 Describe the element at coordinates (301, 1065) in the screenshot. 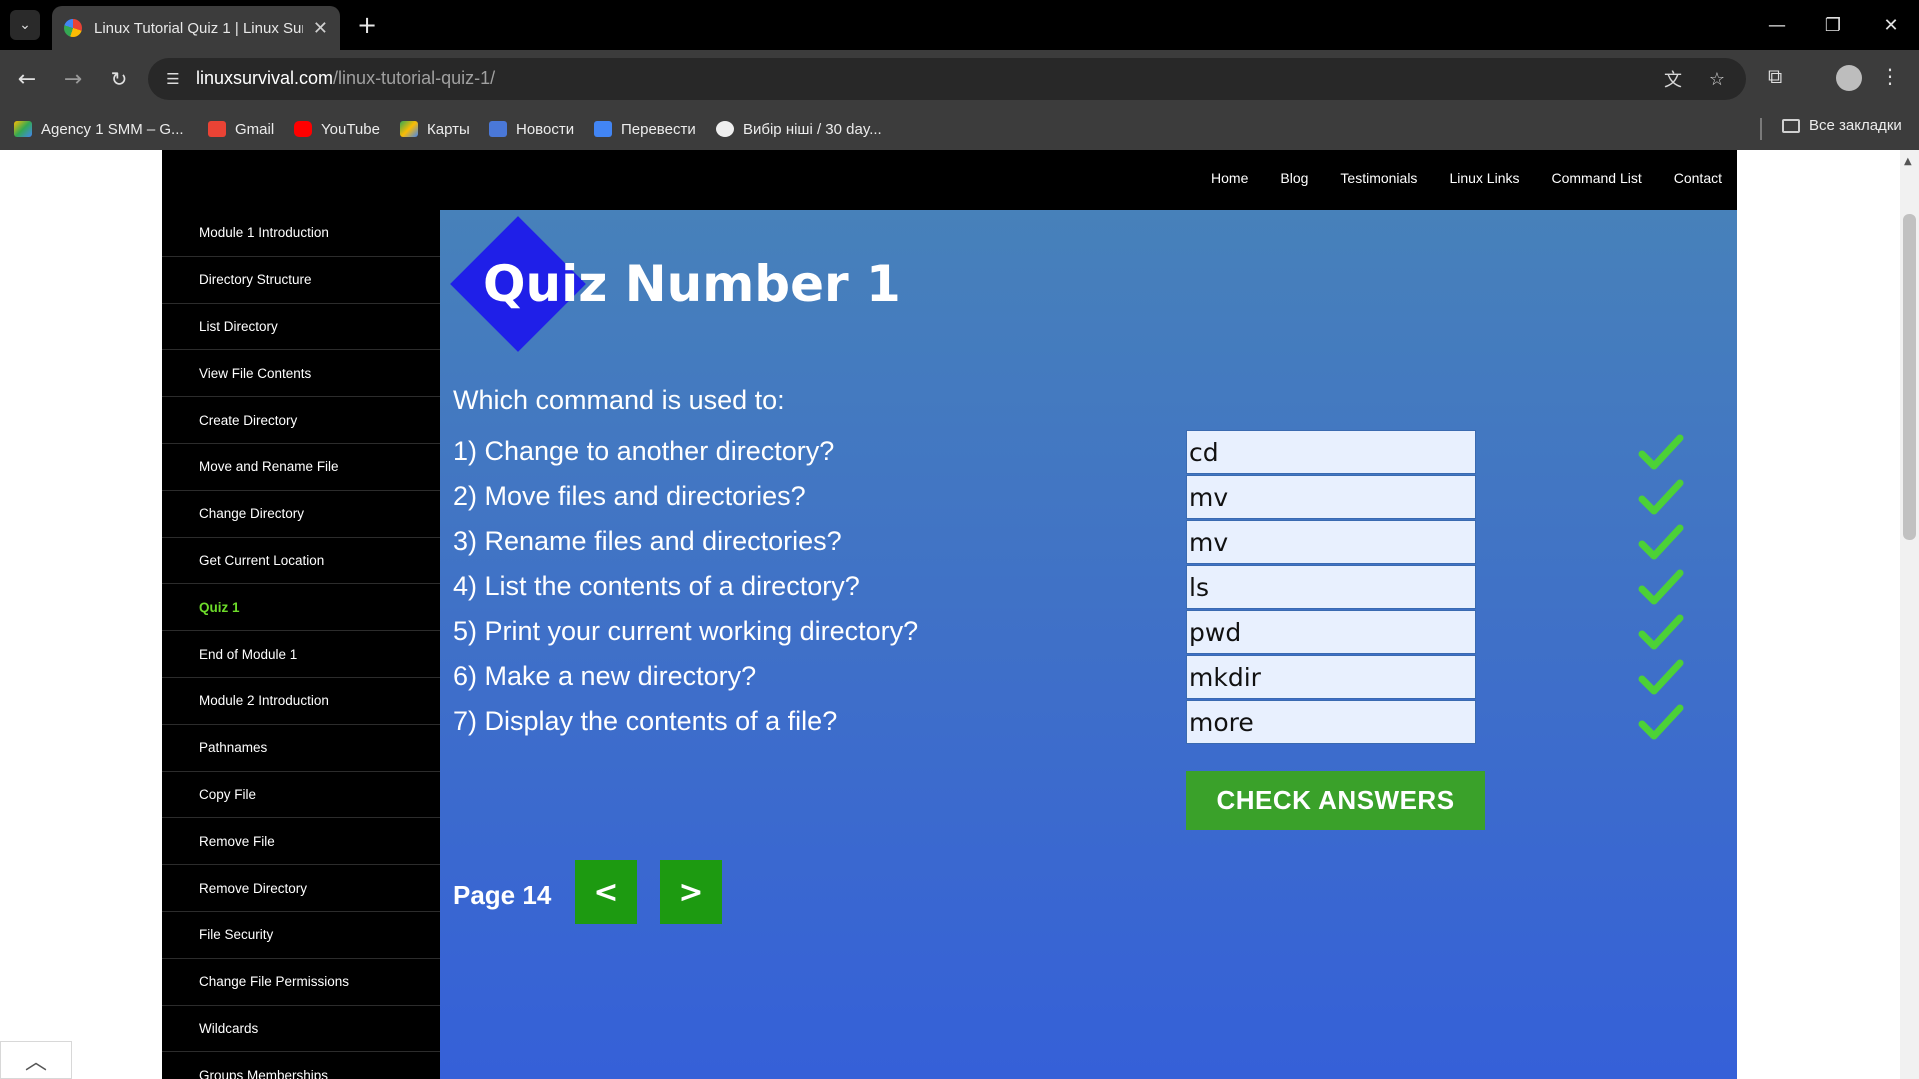

I see `sidebar-item: Groups Memberships` at that location.